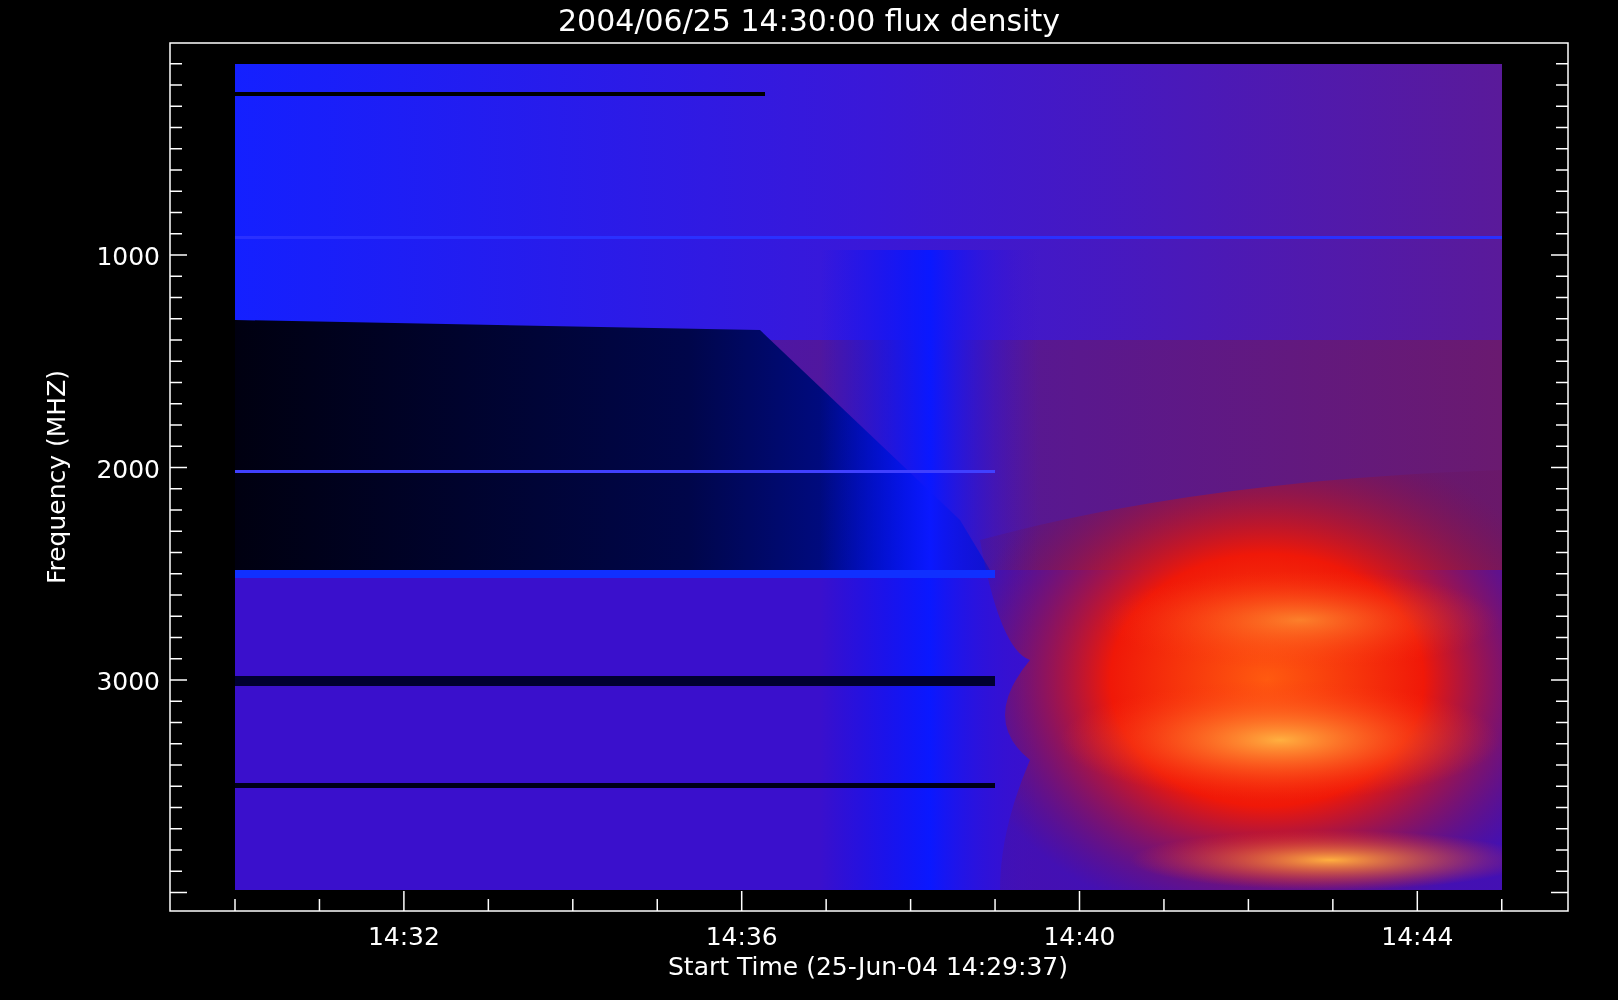 The height and width of the screenshot is (1000, 1618). Describe the element at coordinates (56, 477) in the screenshot. I see `y-axis-label: Frequency (MHZ)` at that location.